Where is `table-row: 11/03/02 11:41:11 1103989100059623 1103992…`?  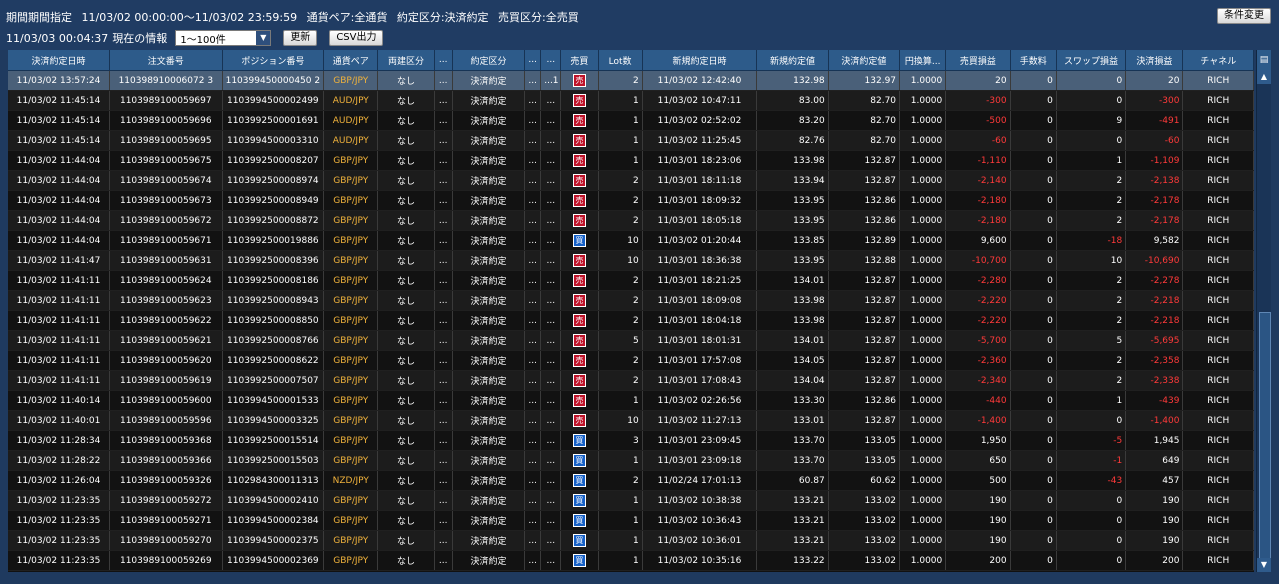
table-row: 11/03/02 11:41:11 1103989100059623 1103992… is located at coordinates (631, 300).